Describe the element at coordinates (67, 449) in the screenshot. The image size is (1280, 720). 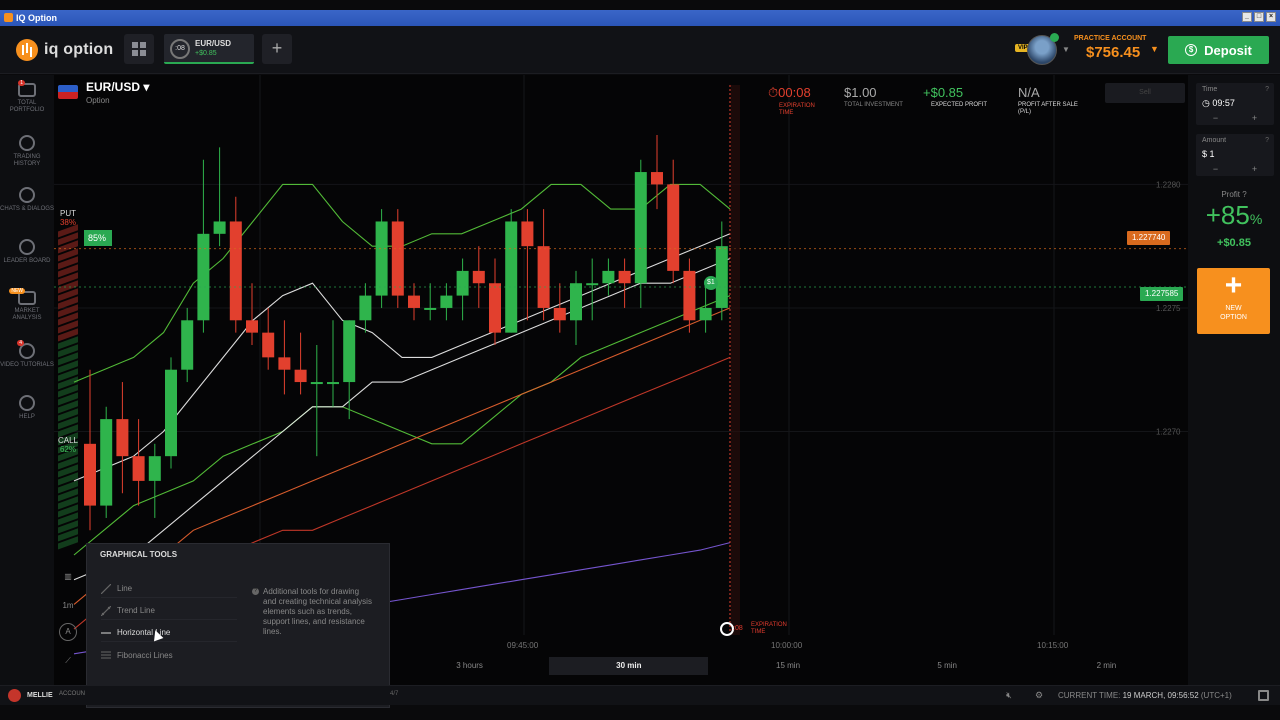
I see `call-pct: 62%` at that location.